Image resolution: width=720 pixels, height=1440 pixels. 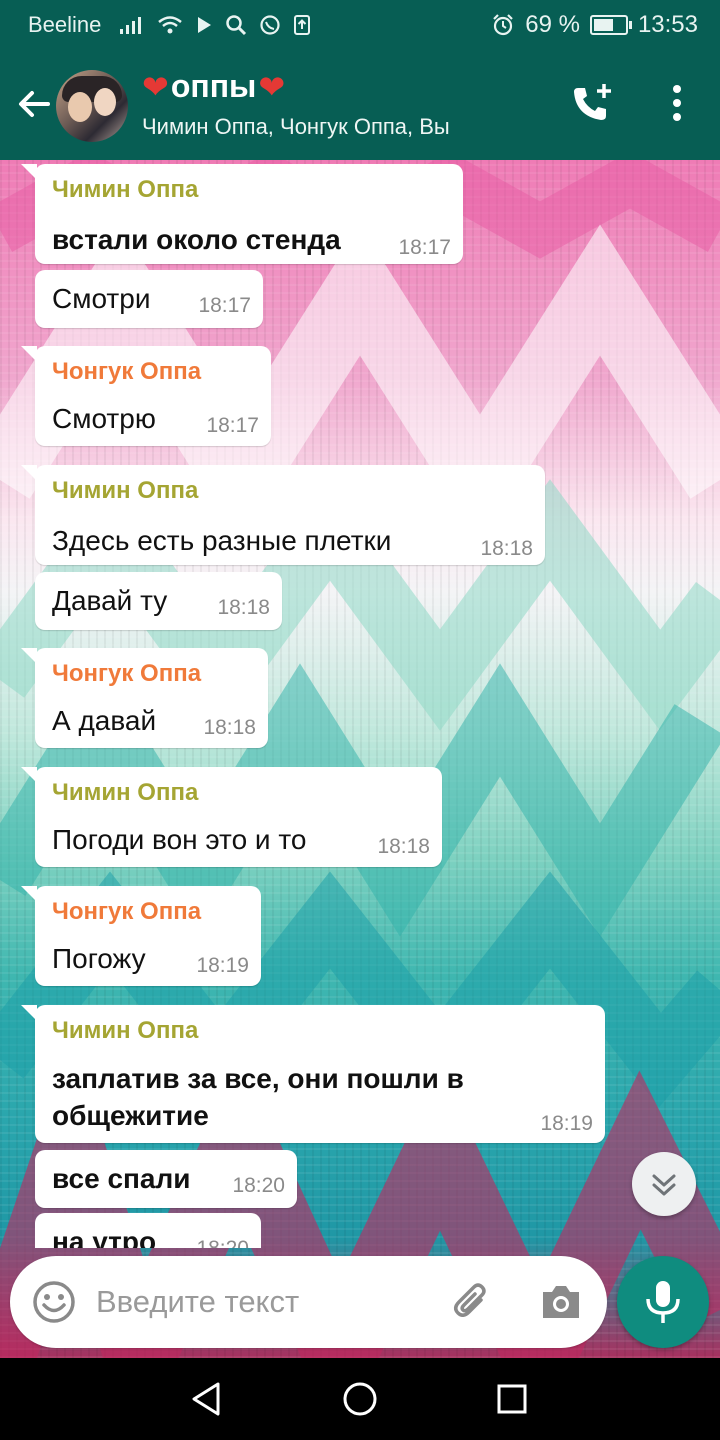 I want to click on message-input-placeholder: Введите текст, so click(x=197, y=1302).